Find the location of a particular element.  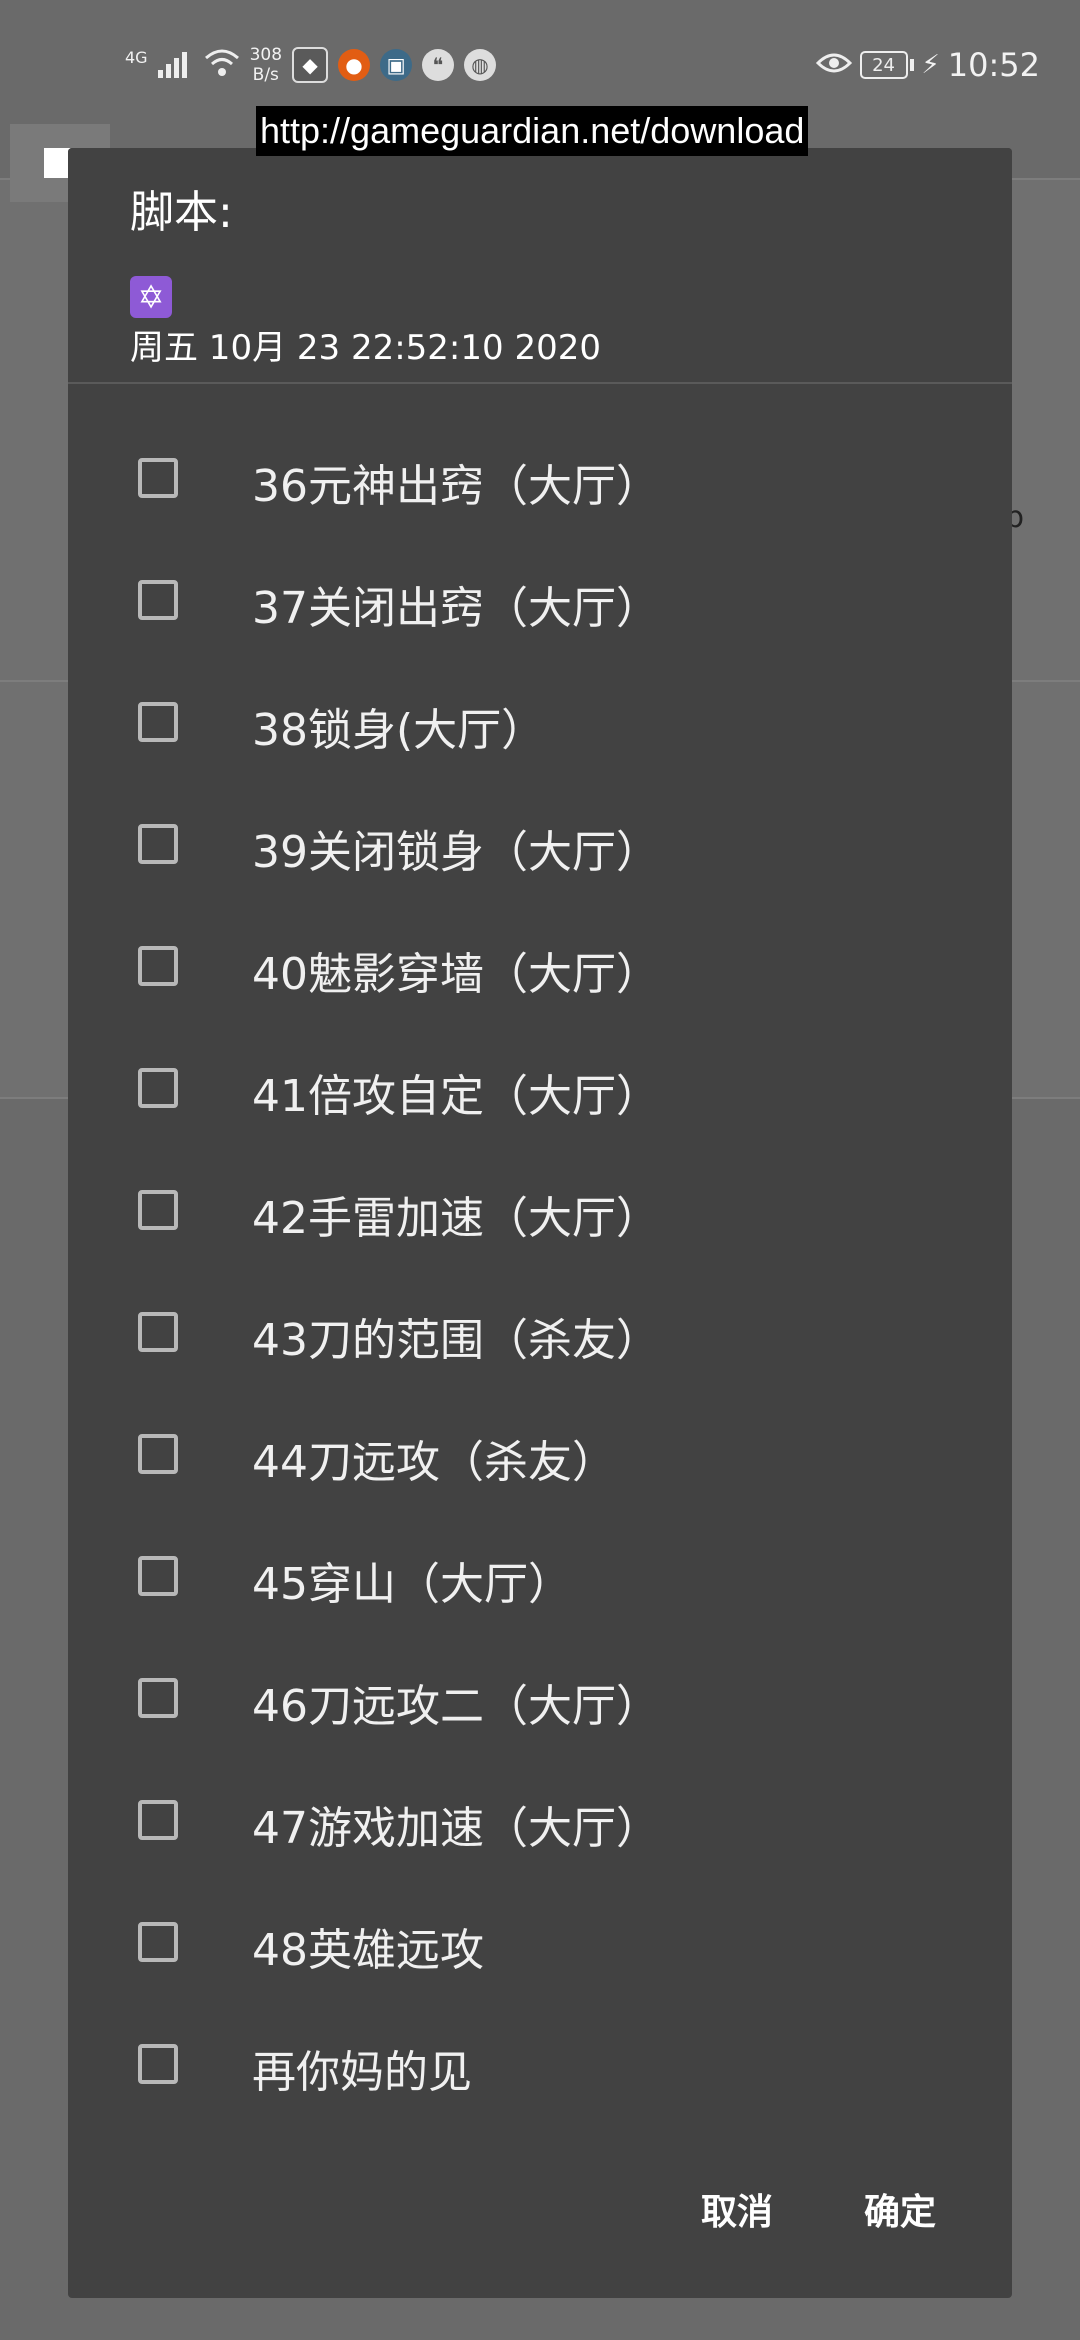

list-item: 36元神出窍（大厅） is located at coordinates (540, 481).